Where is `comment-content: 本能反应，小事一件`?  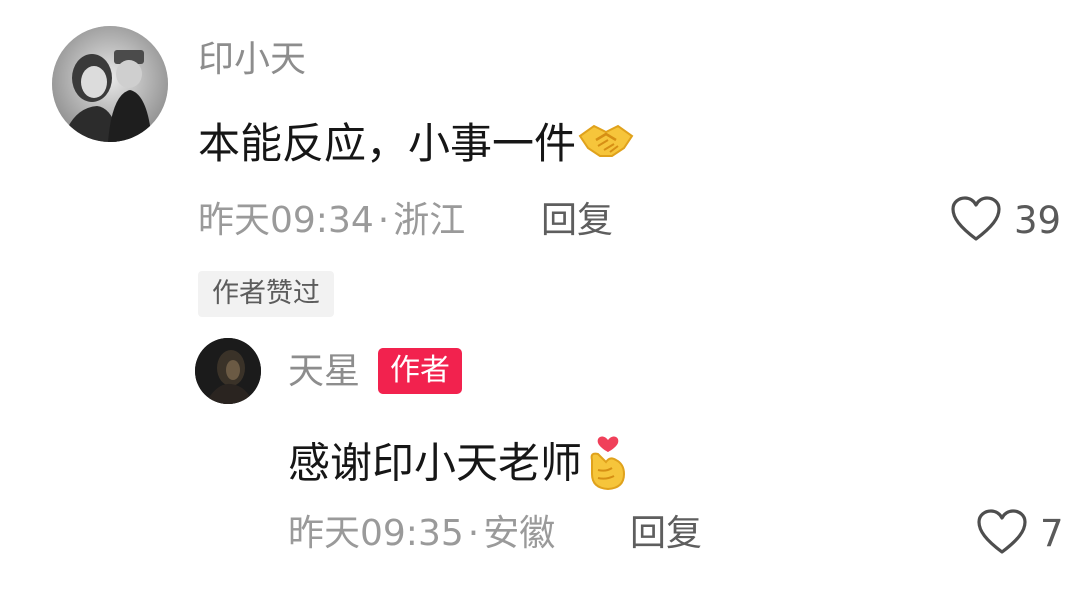 comment-content: 本能反应，小事一件 is located at coordinates (387, 143).